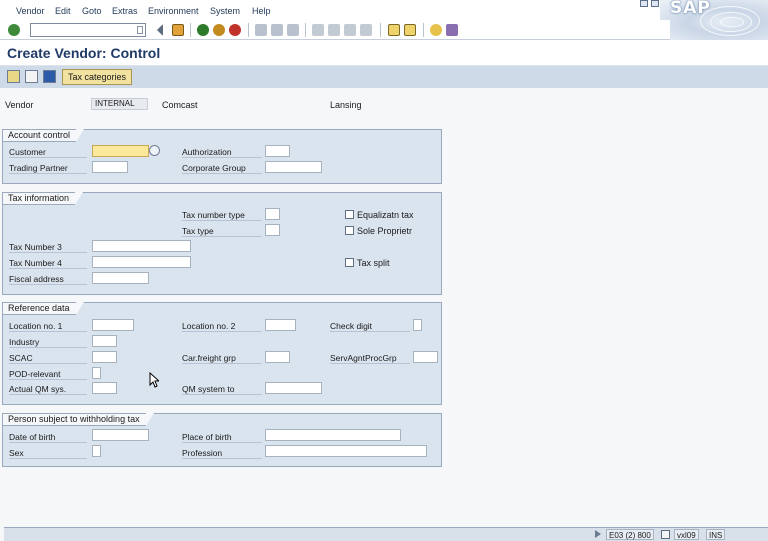  What do you see at coordinates (43, 135) in the screenshot?
I see `account-control-title: Account control` at bounding box center [43, 135].